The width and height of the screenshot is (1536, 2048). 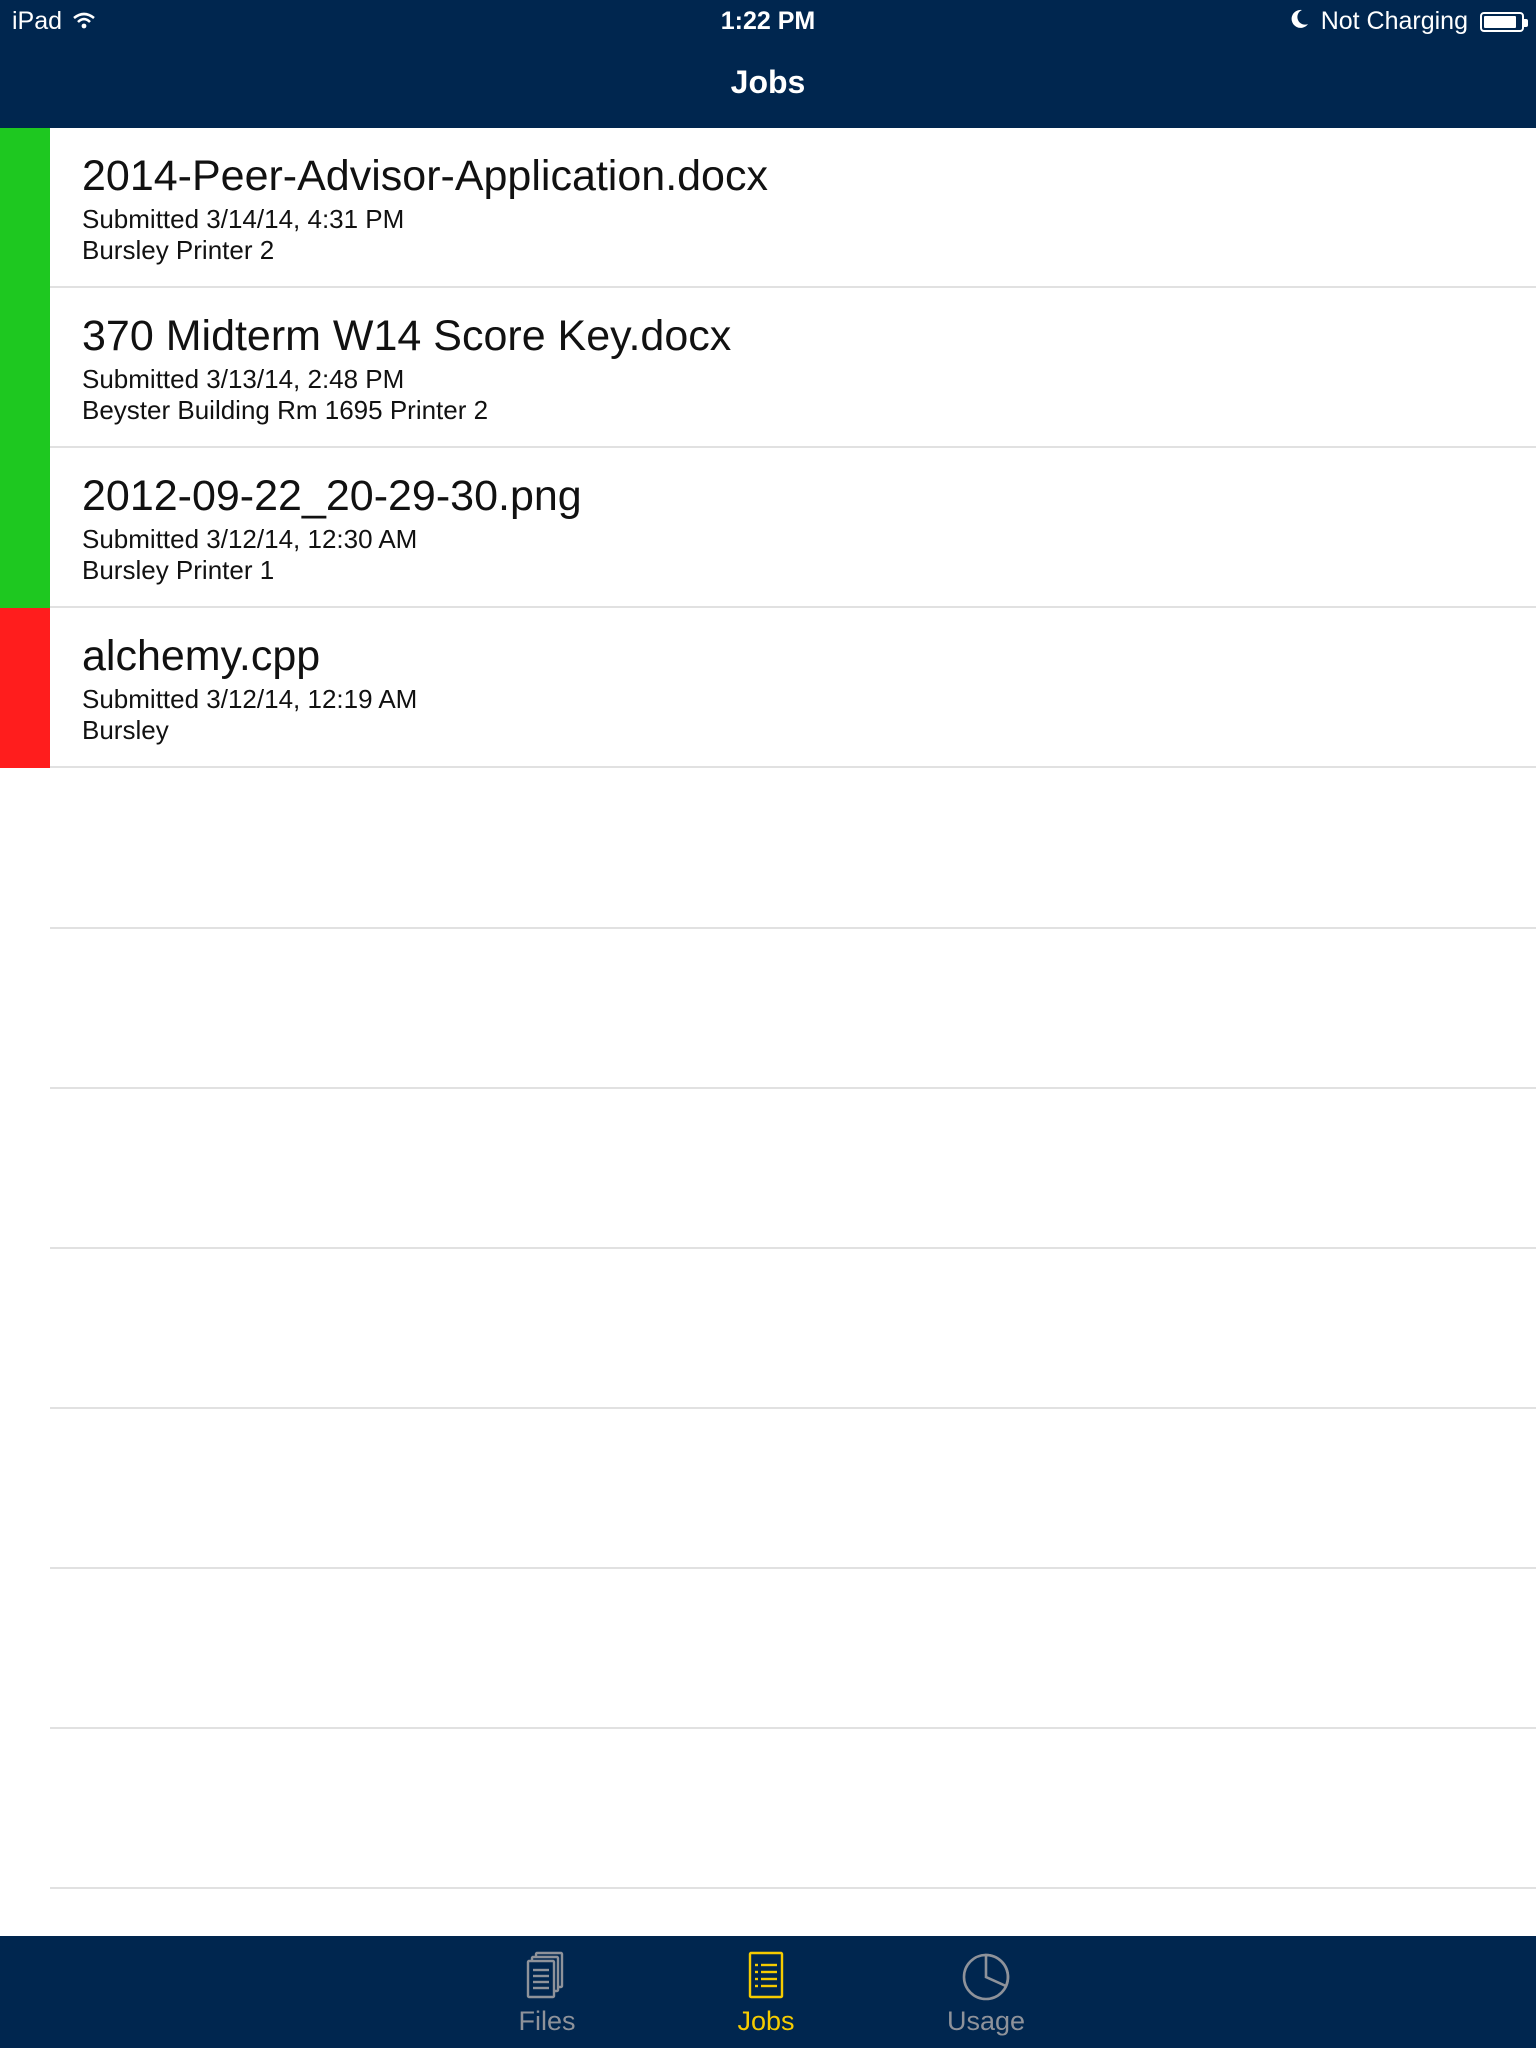 I want to click on tab-bar: Files Jobs Usage, so click(x=768, y=1992).